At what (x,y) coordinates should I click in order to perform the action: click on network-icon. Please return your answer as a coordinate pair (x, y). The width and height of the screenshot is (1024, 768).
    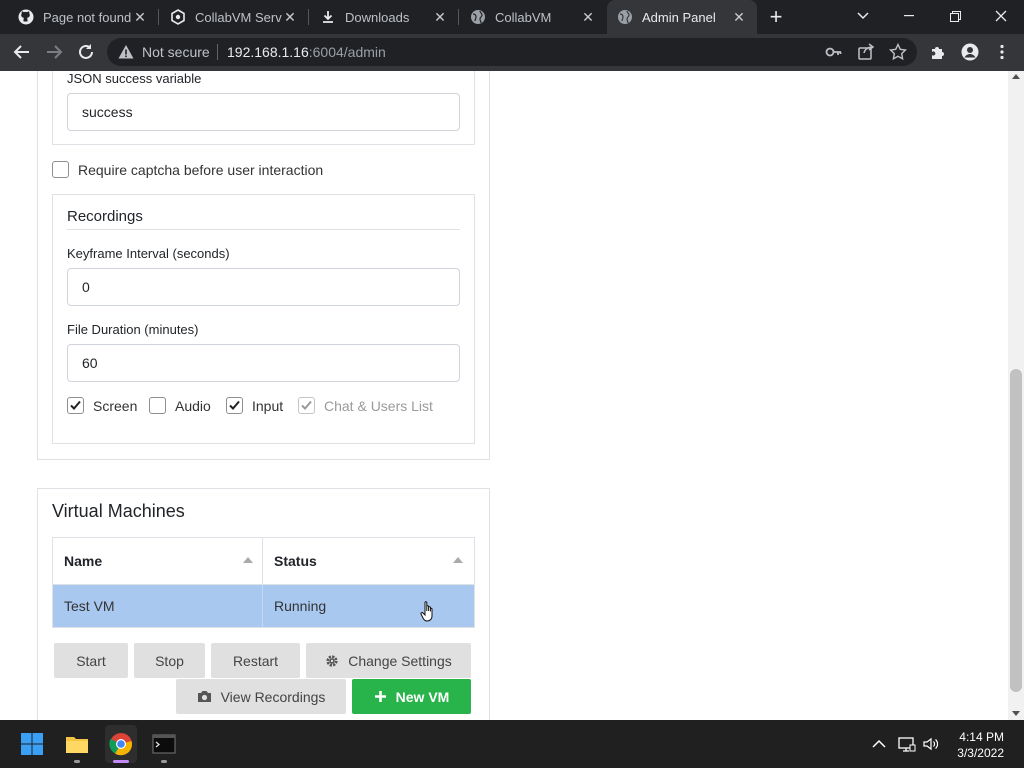
    Looking at the image, I should click on (907, 744).